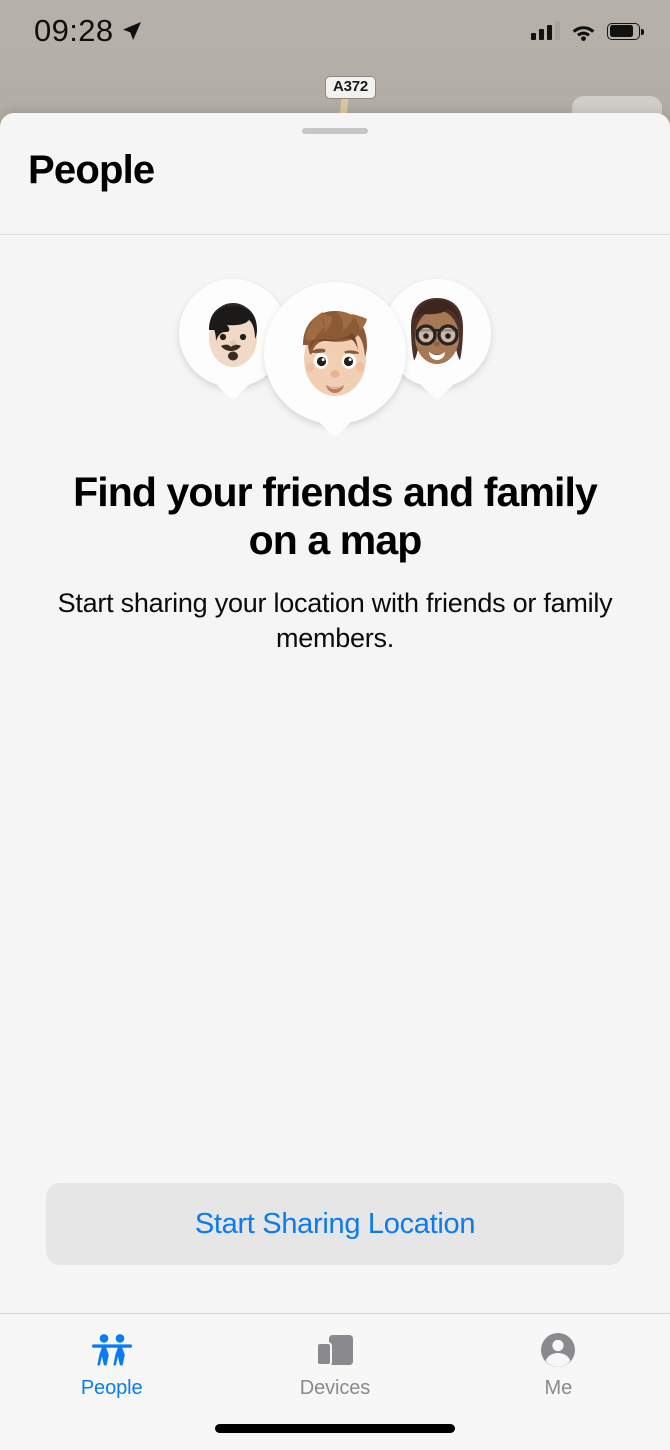 The width and height of the screenshot is (670, 1450). I want to click on person-circle-icon, so click(558, 1350).